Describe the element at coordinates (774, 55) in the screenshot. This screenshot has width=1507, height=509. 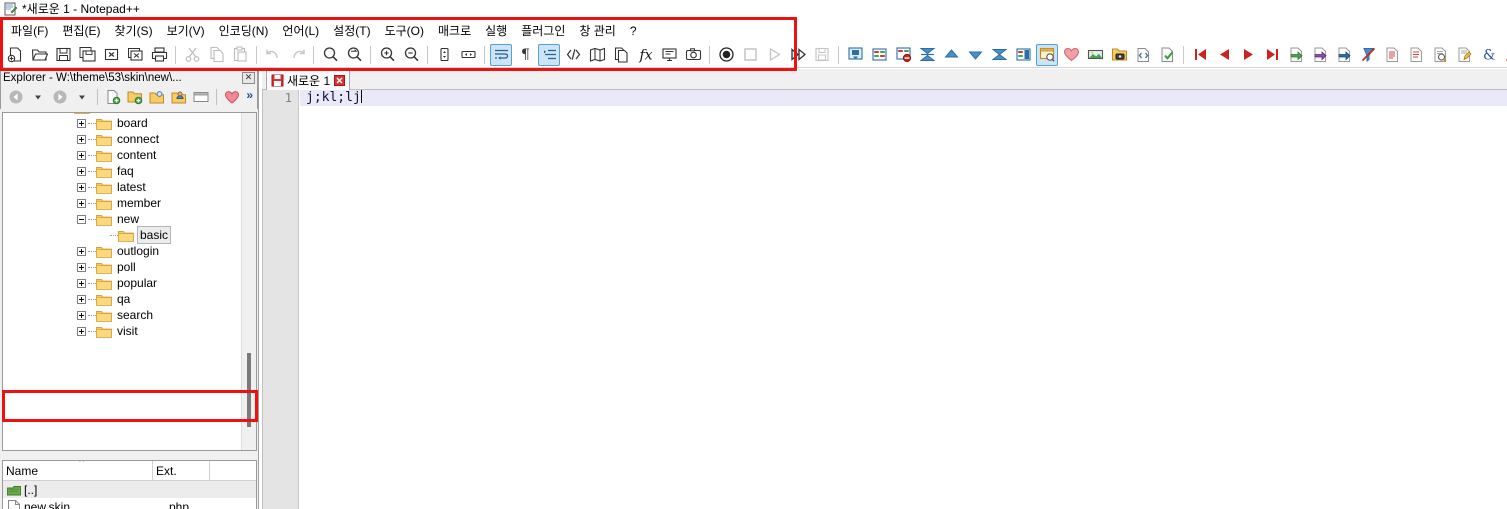
I see `play-macro-icon` at that location.